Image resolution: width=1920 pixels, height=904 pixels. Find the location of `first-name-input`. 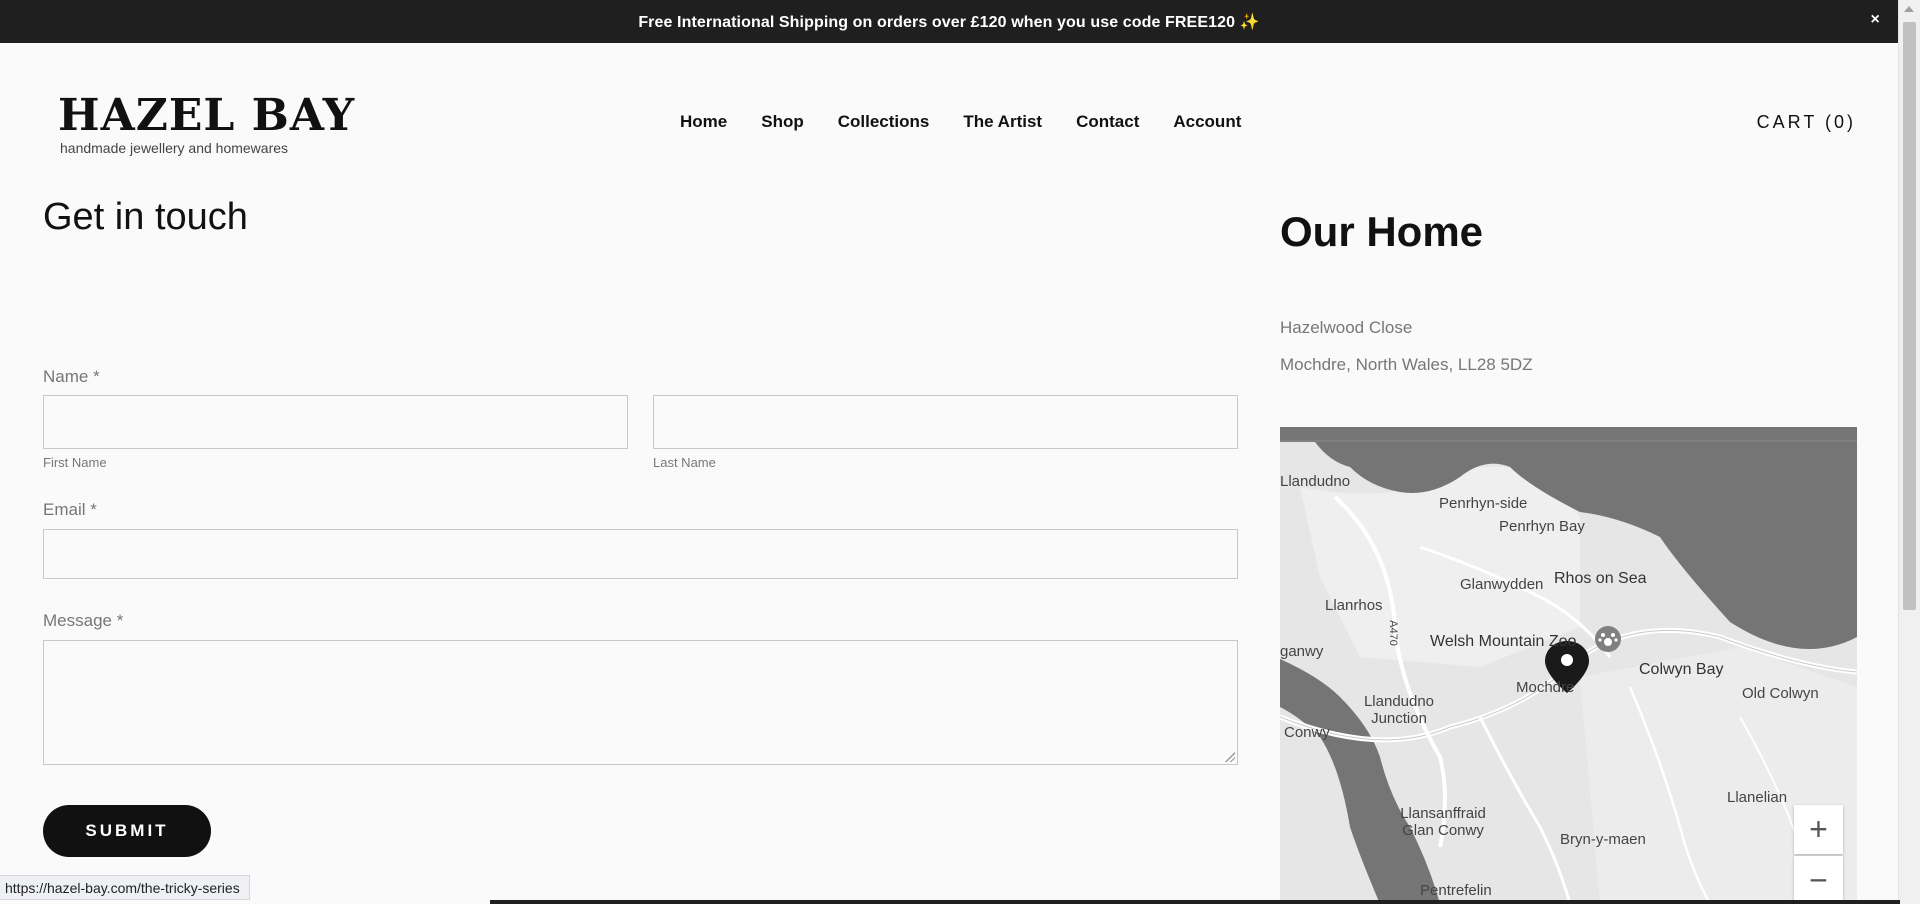

first-name-input is located at coordinates (335, 422).